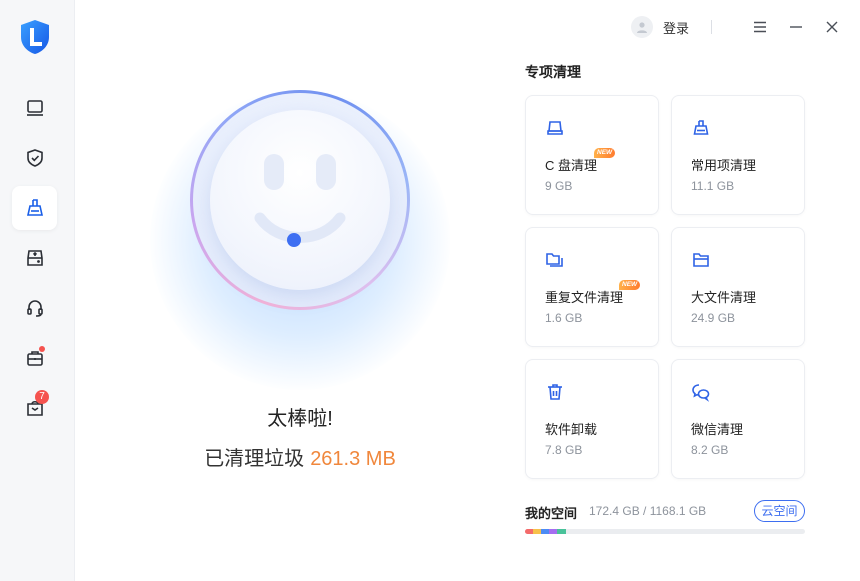 Image resolution: width=860 pixels, height=581 pixels. Describe the element at coordinates (326, 172) in the screenshot. I see `right-eye` at that location.